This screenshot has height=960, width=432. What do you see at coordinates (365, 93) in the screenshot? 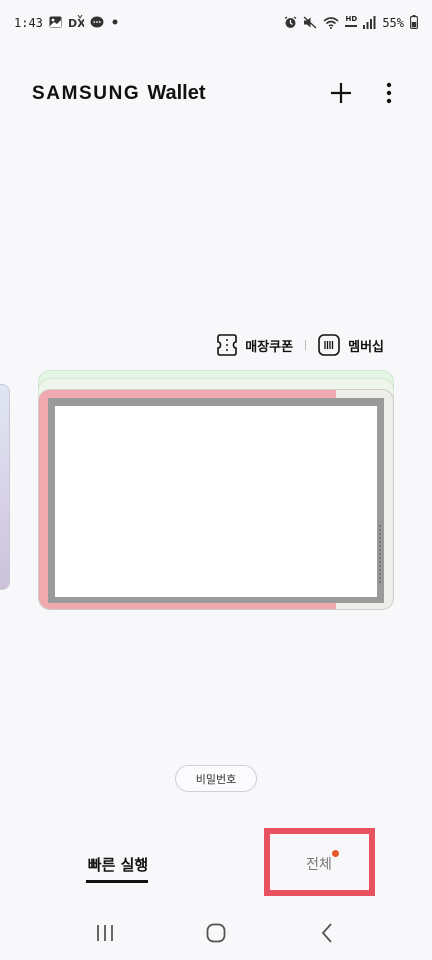
I see `header-actions` at bounding box center [365, 93].